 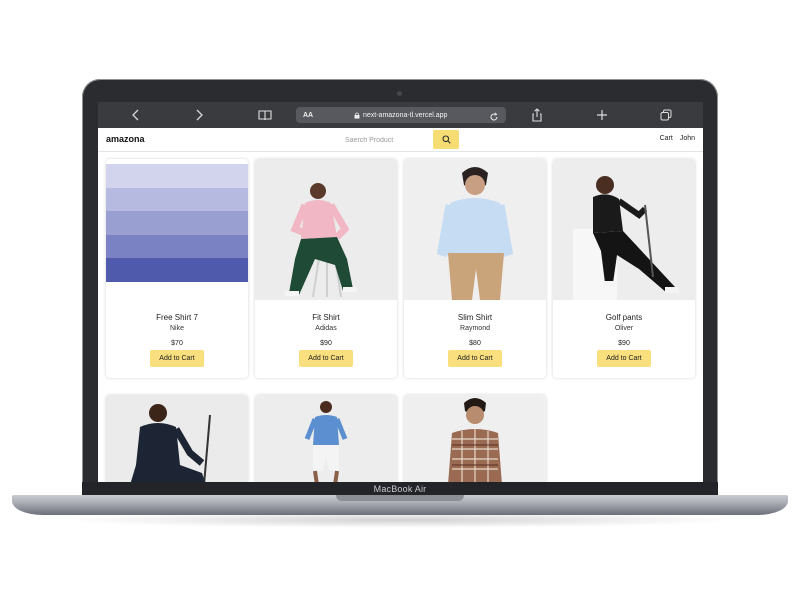 What do you see at coordinates (387, 140) in the screenshot?
I see `search-input` at bounding box center [387, 140].